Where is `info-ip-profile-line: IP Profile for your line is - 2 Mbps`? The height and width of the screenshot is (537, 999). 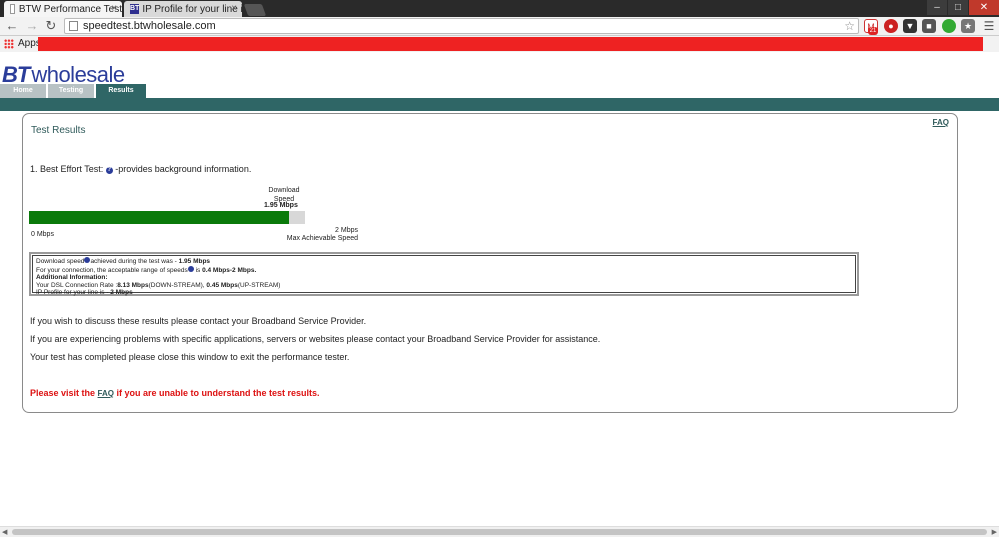 info-ip-profile-line: IP Profile for your line is - 2 Mbps is located at coordinates (444, 293).